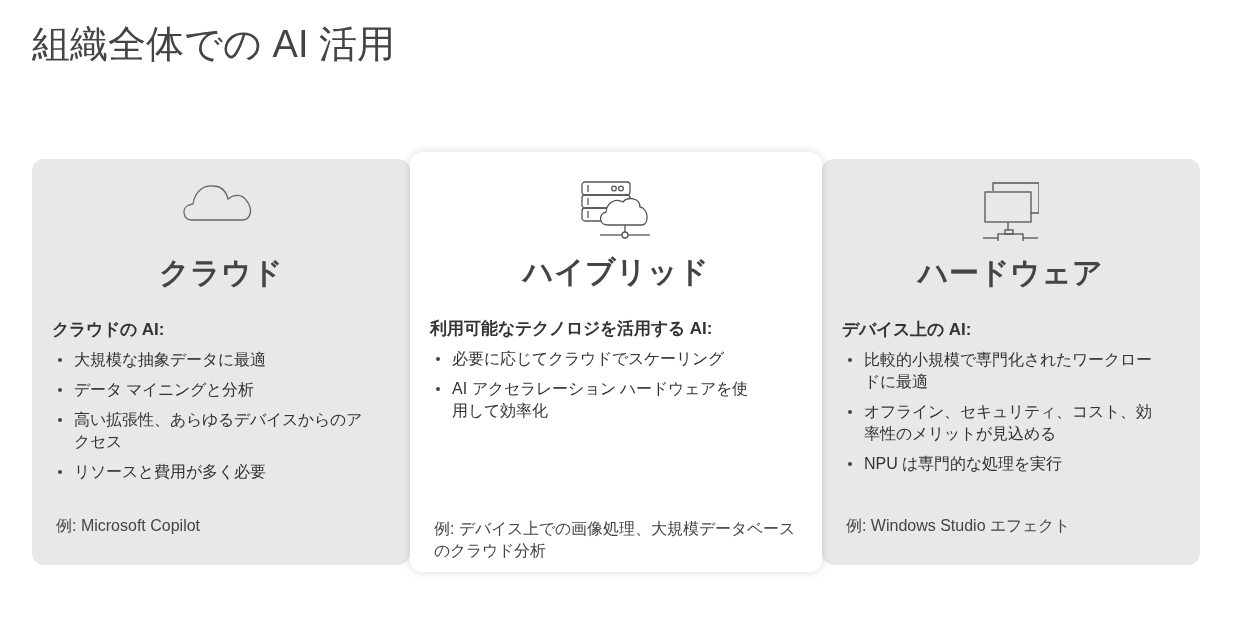 The width and height of the screenshot is (1239, 619). What do you see at coordinates (1008, 371) in the screenshot?
I see `bullet-text: 比較的小規模で専門化されたワークロードに最適` at bounding box center [1008, 371].